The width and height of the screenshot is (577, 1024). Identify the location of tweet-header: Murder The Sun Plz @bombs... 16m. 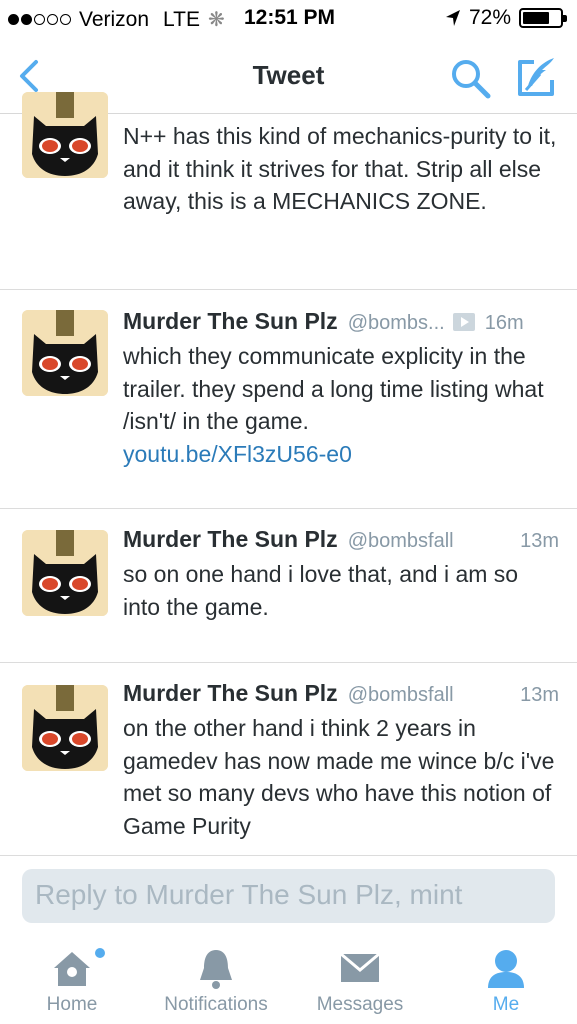
(341, 324).